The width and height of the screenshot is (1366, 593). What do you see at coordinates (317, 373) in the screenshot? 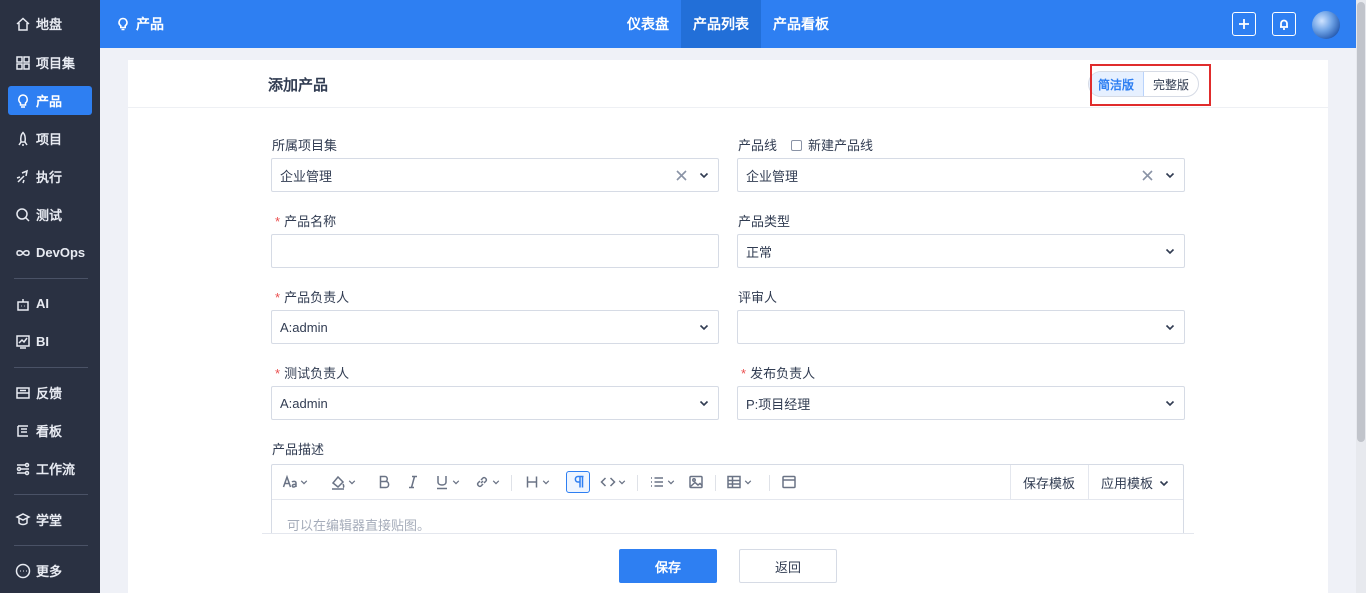
I see `qa-owner-label-text: 测试负责人` at bounding box center [317, 373].